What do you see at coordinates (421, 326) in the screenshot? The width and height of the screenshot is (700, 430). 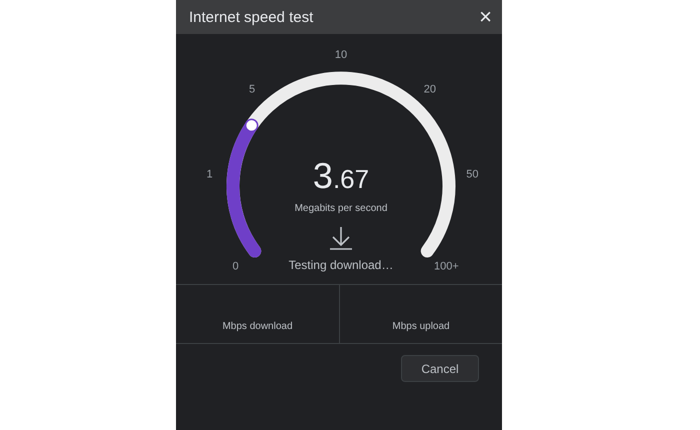 I see `result-label: Mbps upload` at bounding box center [421, 326].